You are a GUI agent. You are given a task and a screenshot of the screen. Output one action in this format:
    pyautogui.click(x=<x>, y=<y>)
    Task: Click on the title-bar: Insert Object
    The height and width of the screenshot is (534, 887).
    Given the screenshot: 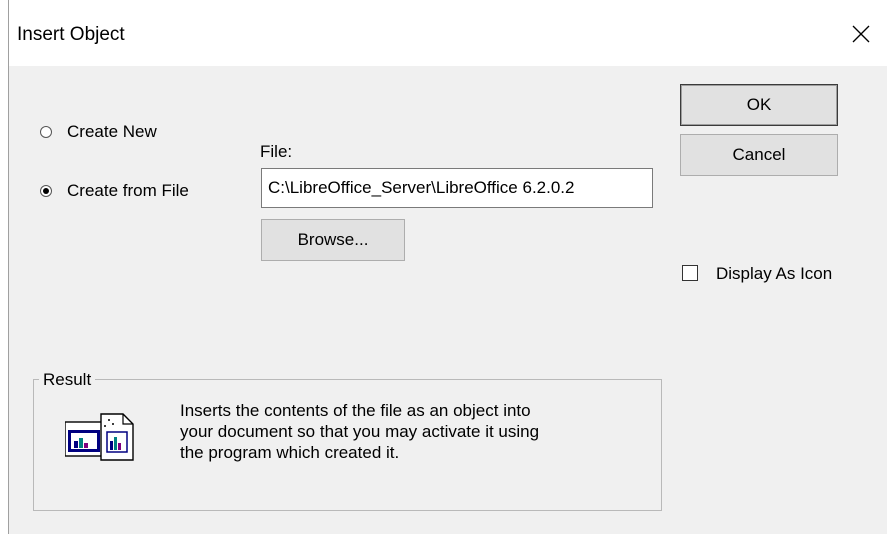 What is the action you would take?
    pyautogui.click(x=448, y=33)
    